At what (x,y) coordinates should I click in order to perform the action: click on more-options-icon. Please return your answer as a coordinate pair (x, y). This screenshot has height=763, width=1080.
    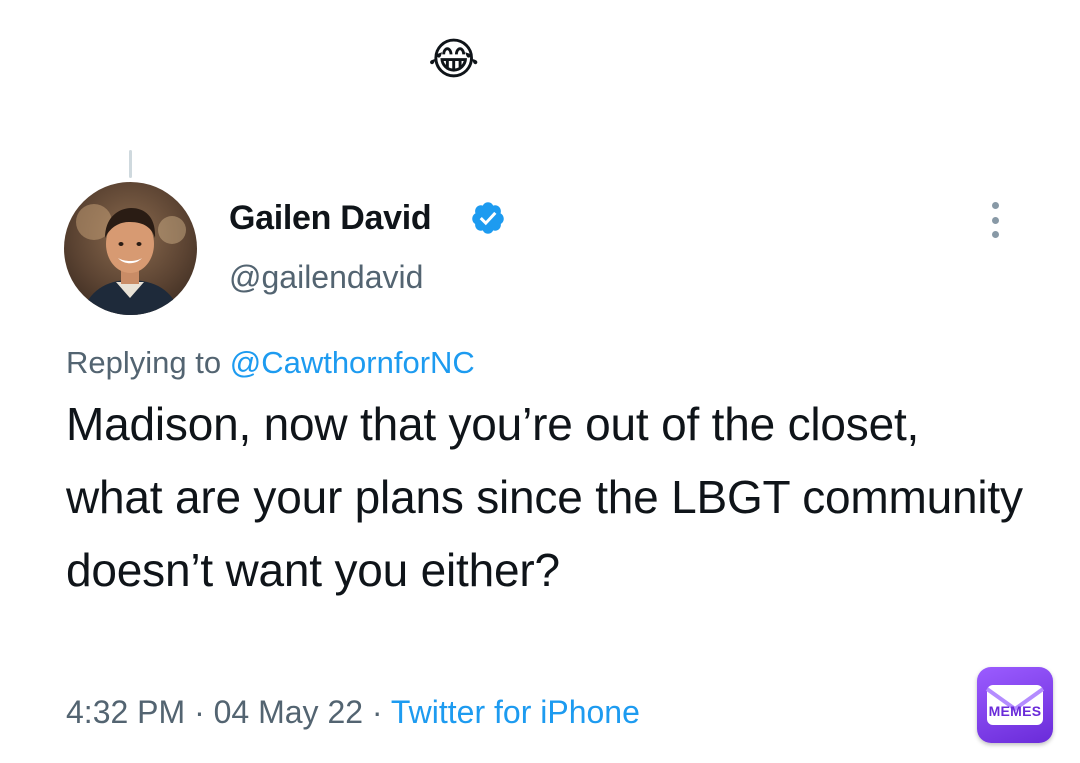
    Looking at the image, I should click on (995, 220).